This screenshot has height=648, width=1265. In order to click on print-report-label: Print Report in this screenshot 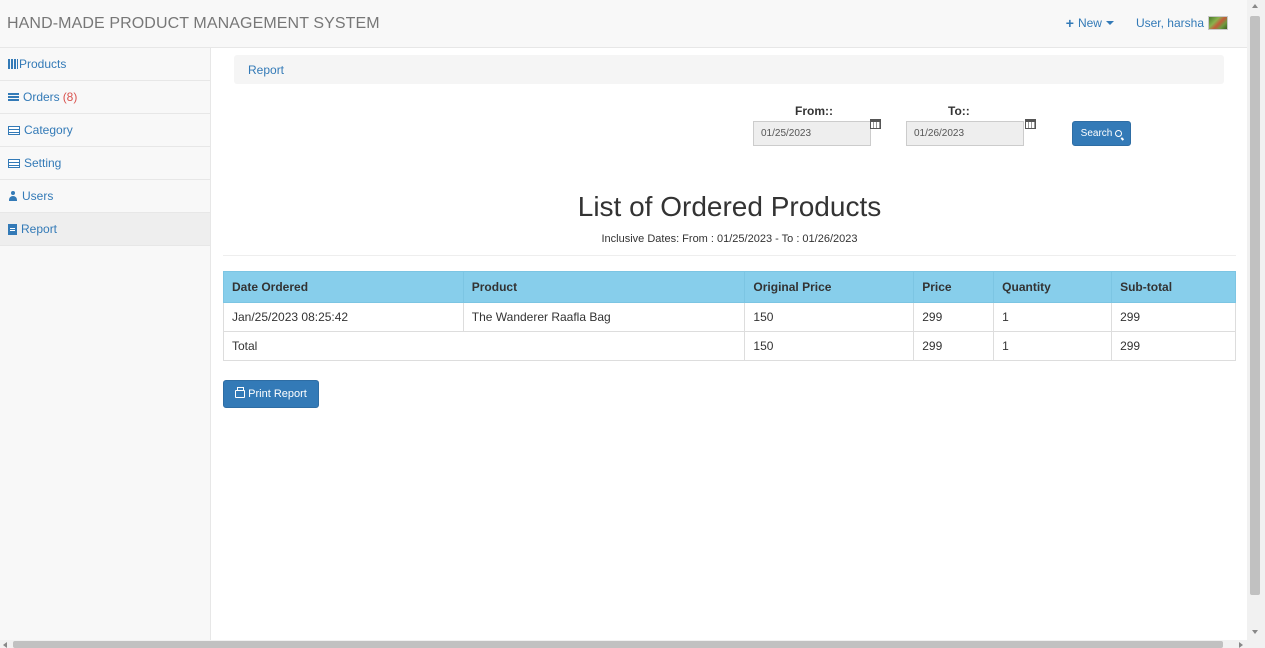, I will do `click(277, 394)`.